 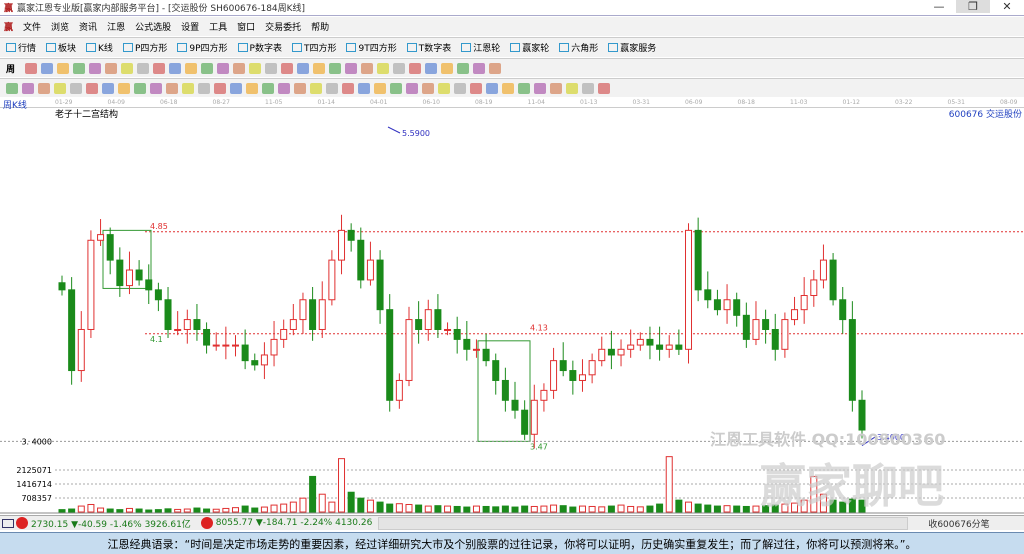 What do you see at coordinates (116, 26) in the screenshot?
I see `menu-item: 江恩` at bounding box center [116, 26].